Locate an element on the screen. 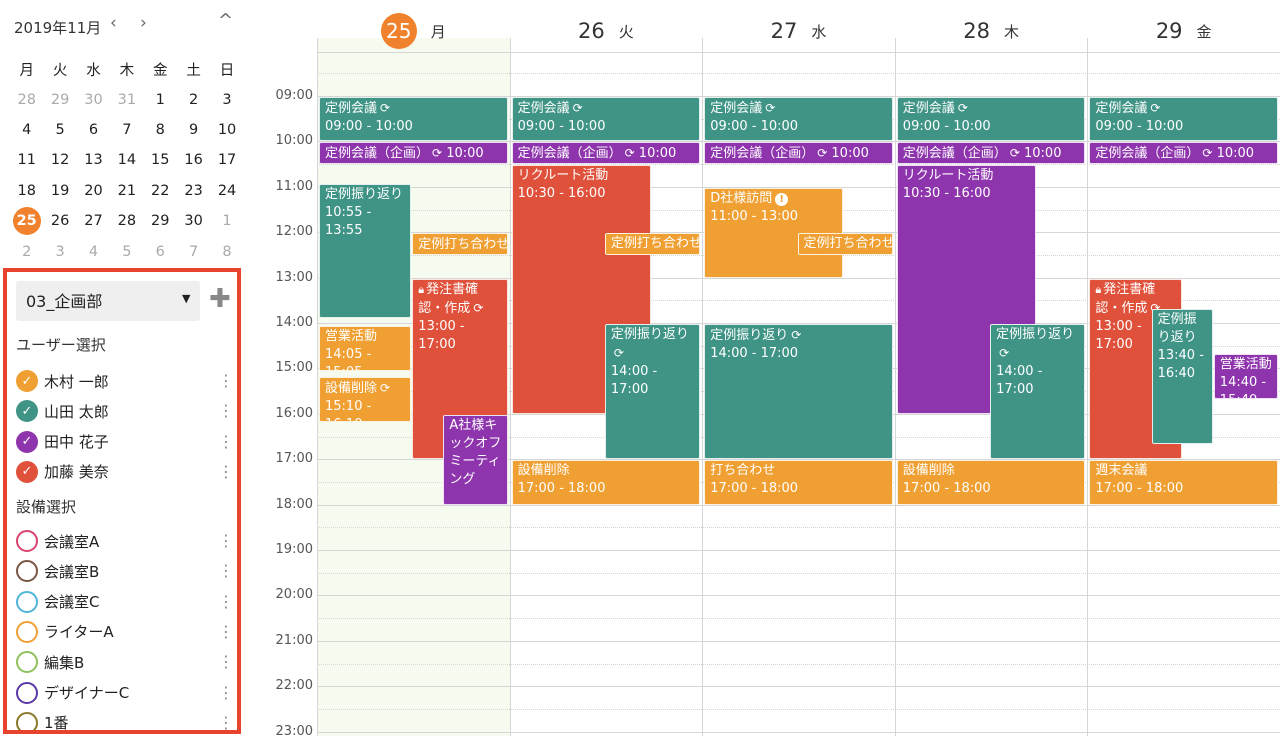  mini-day: 9 is located at coordinates (193, 130).